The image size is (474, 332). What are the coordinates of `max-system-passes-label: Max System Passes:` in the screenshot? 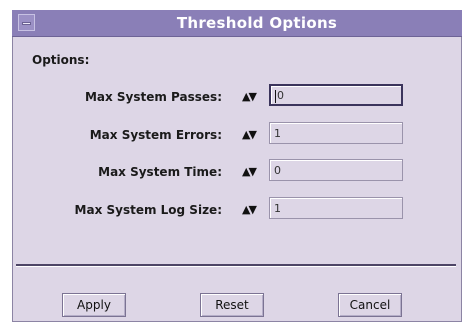 It's located at (153, 97).